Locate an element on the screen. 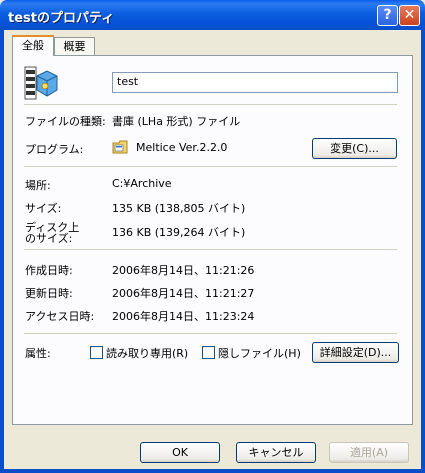 The width and height of the screenshot is (425, 473). filename-input: test is located at coordinates (255, 82).